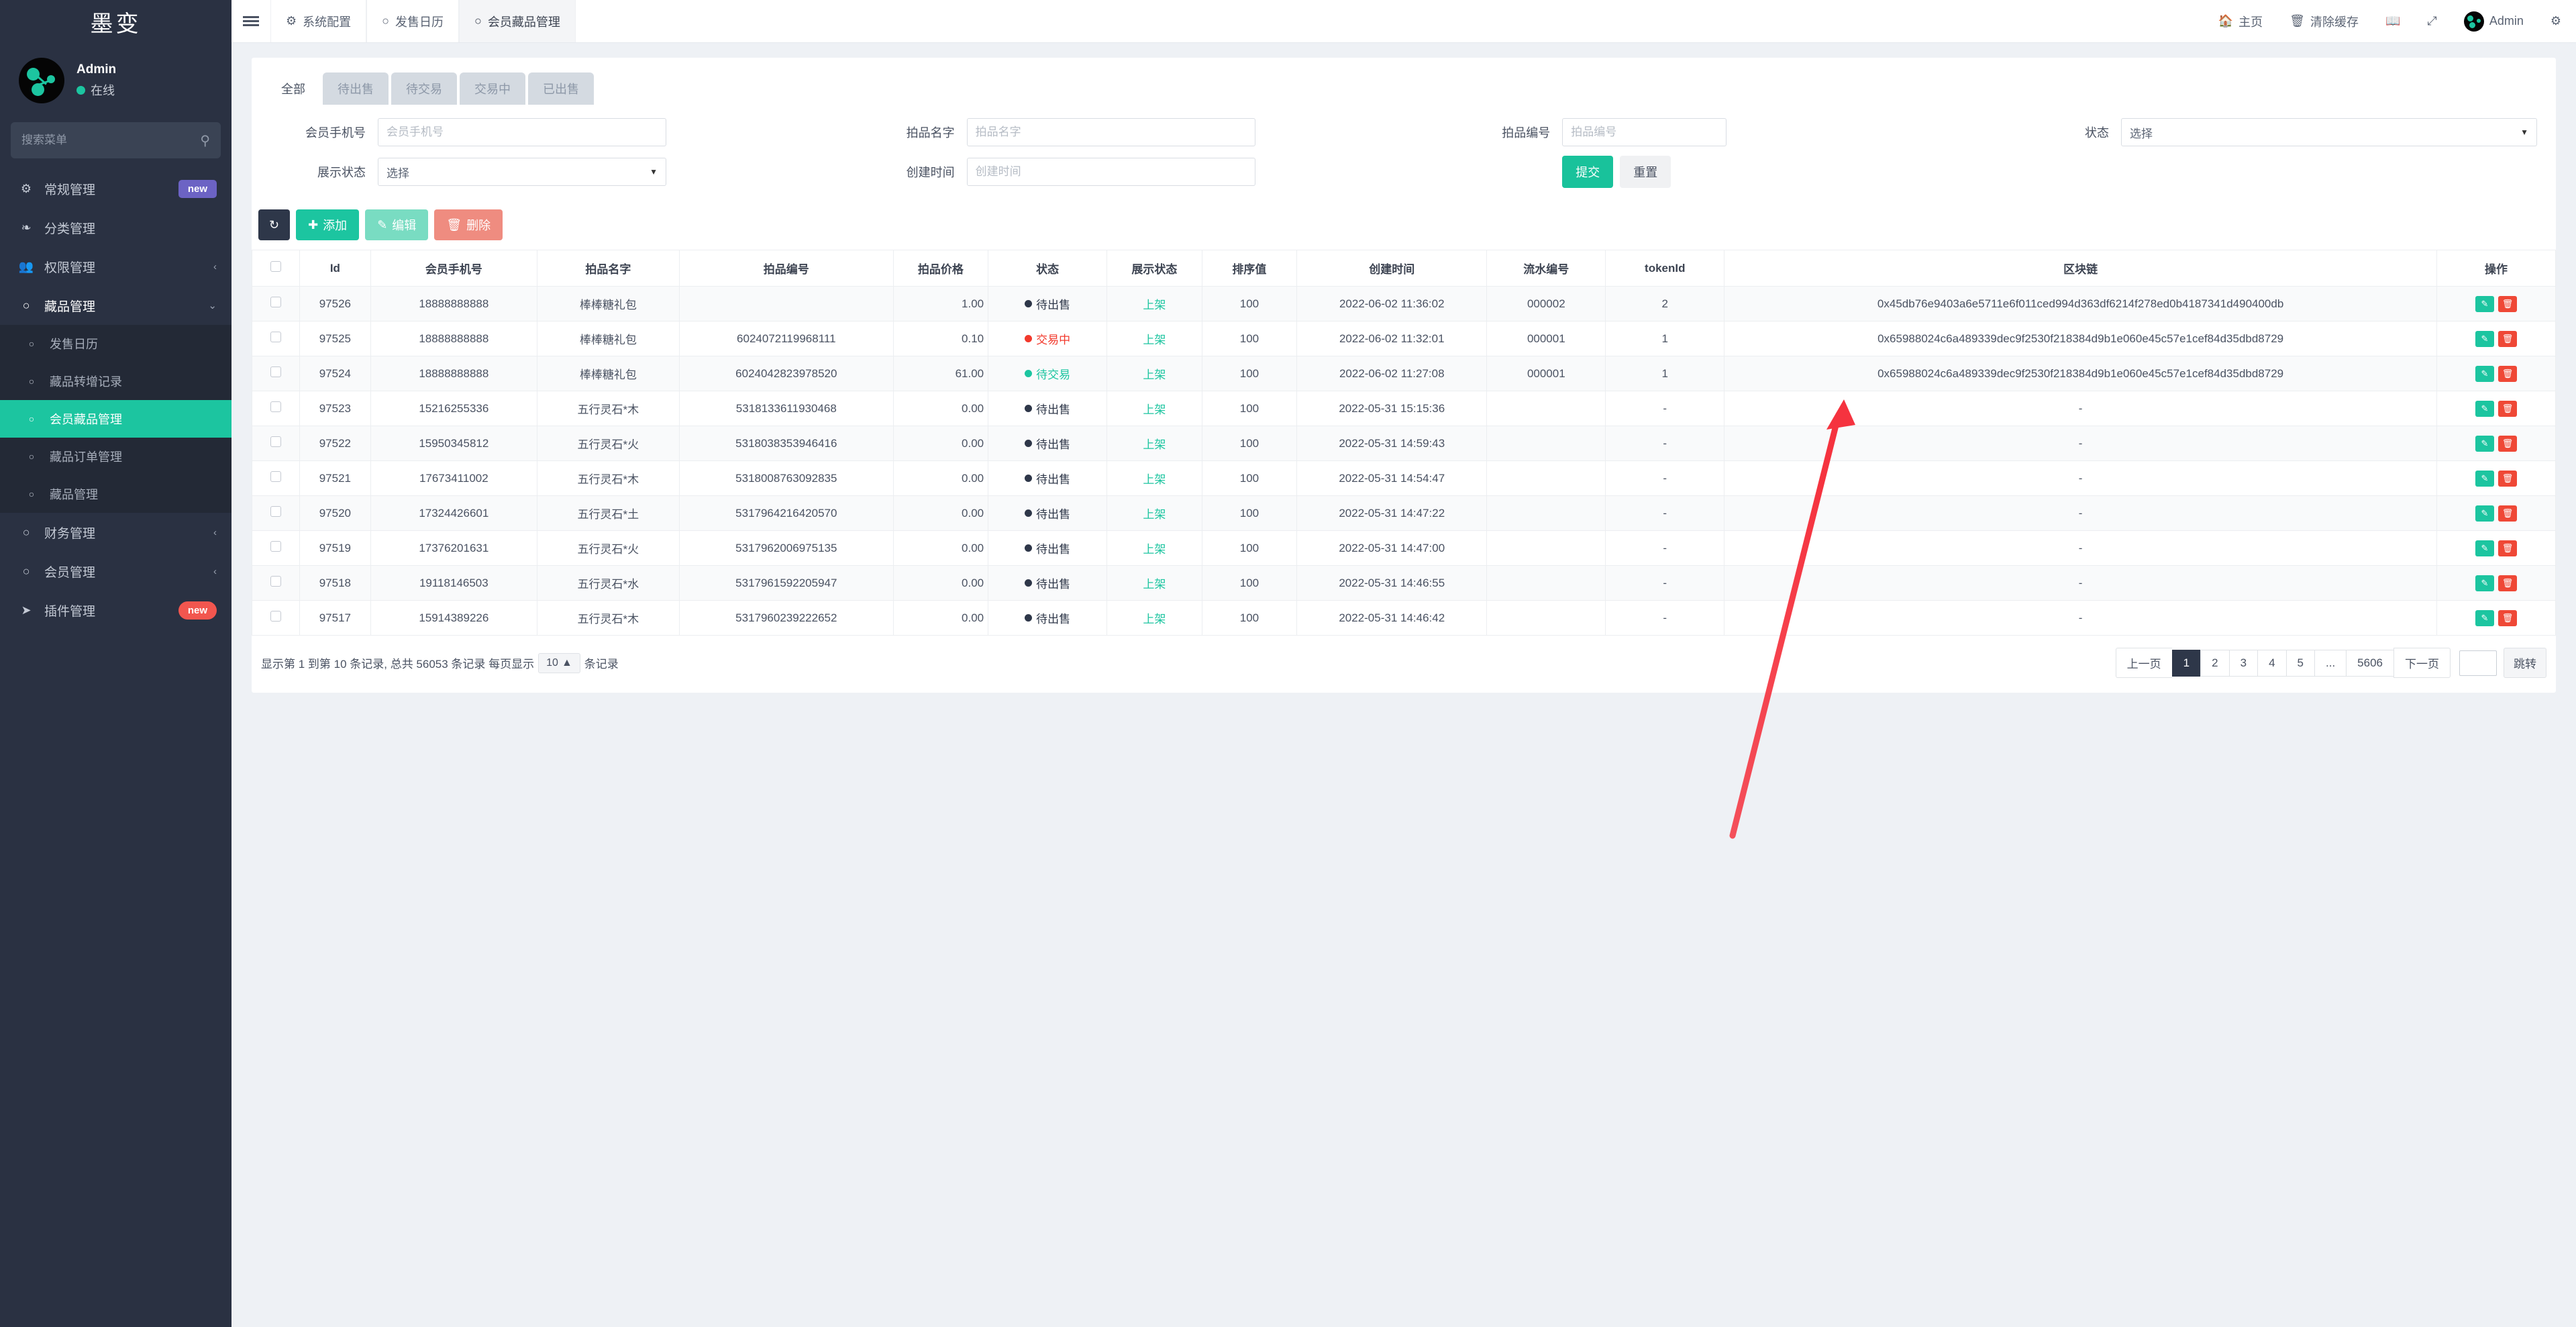 The height and width of the screenshot is (1327, 2576). What do you see at coordinates (274, 224) in the screenshot?
I see `refresh-button: ↻` at bounding box center [274, 224].